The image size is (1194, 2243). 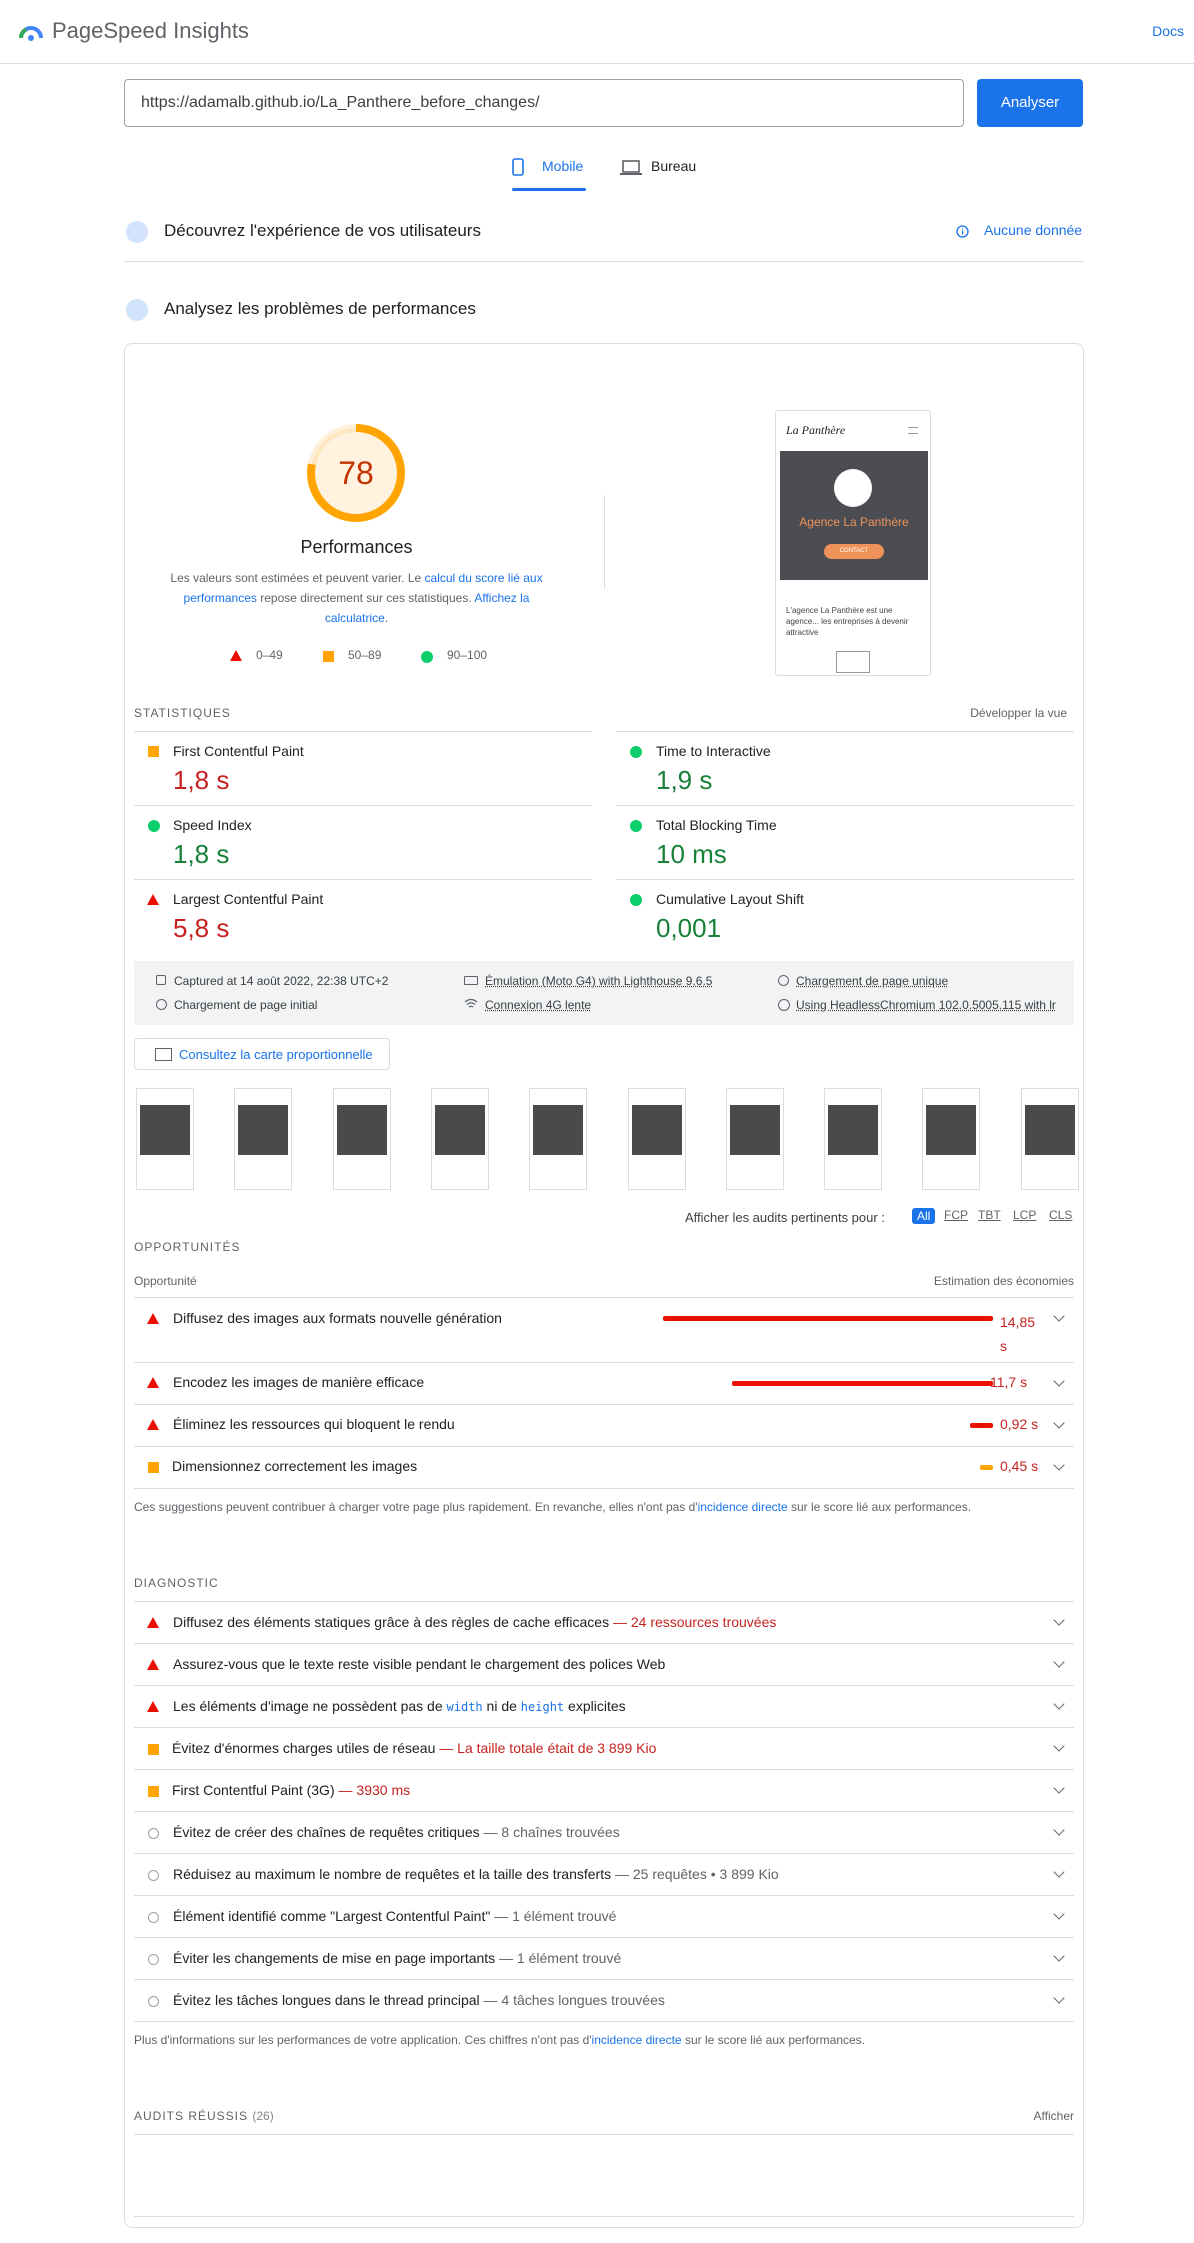 I want to click on docs-link: Docs, so click(x=1168, y=31).